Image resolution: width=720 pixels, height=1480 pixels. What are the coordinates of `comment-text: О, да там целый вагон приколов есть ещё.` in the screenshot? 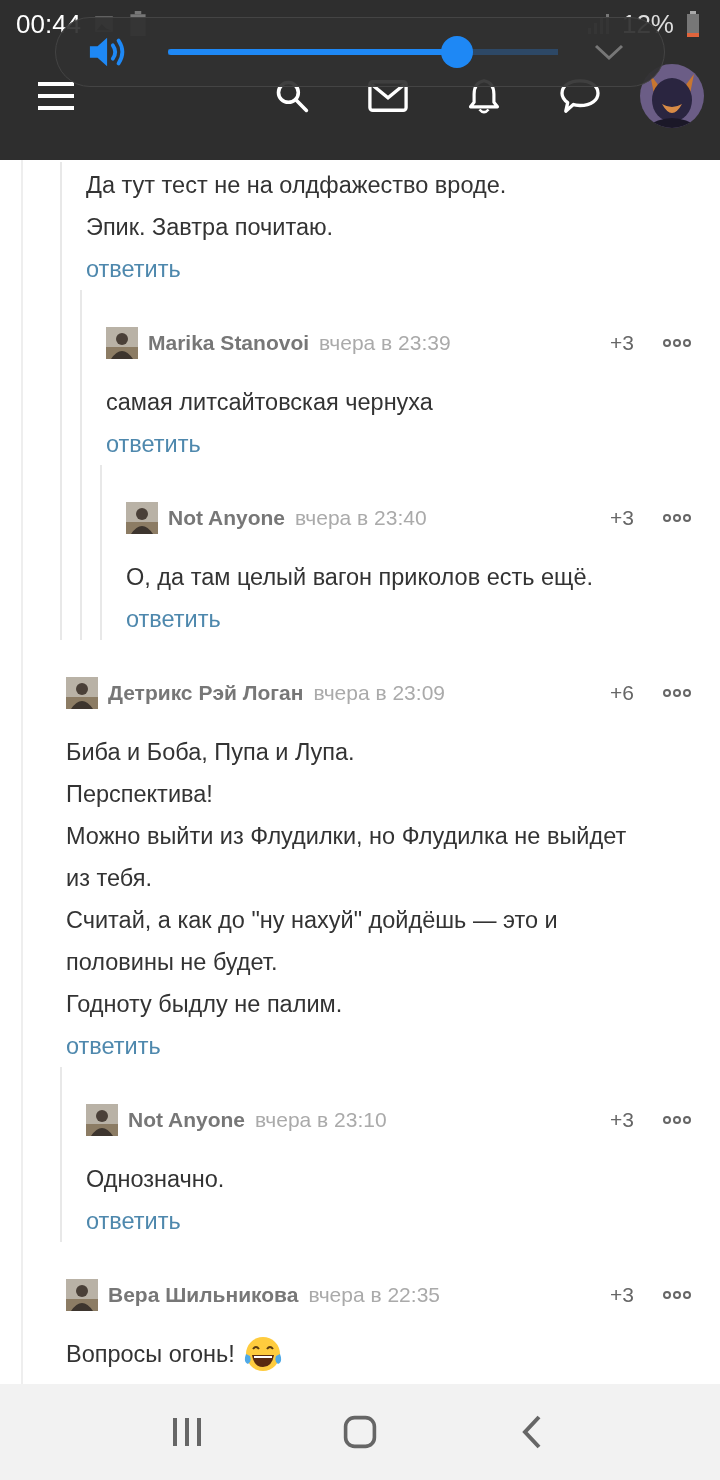 It's located at (359, 577).